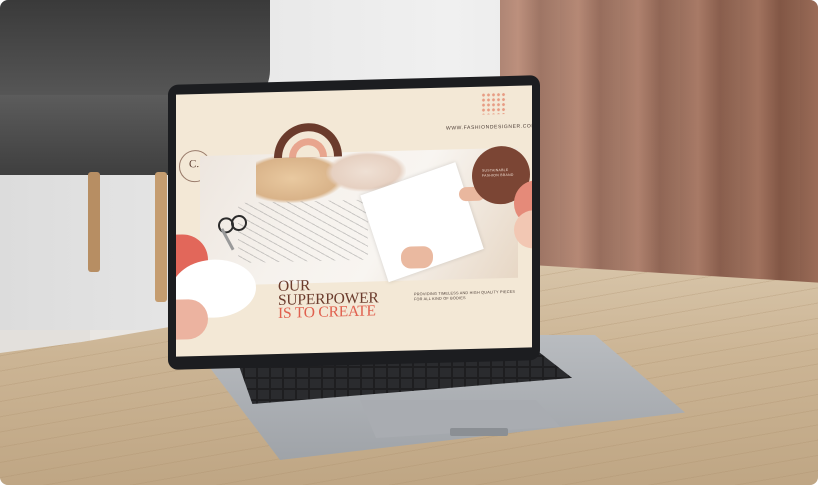 This screenshot has height=485, width=818. I want to click on laptop-hinge, so click(479, 432).